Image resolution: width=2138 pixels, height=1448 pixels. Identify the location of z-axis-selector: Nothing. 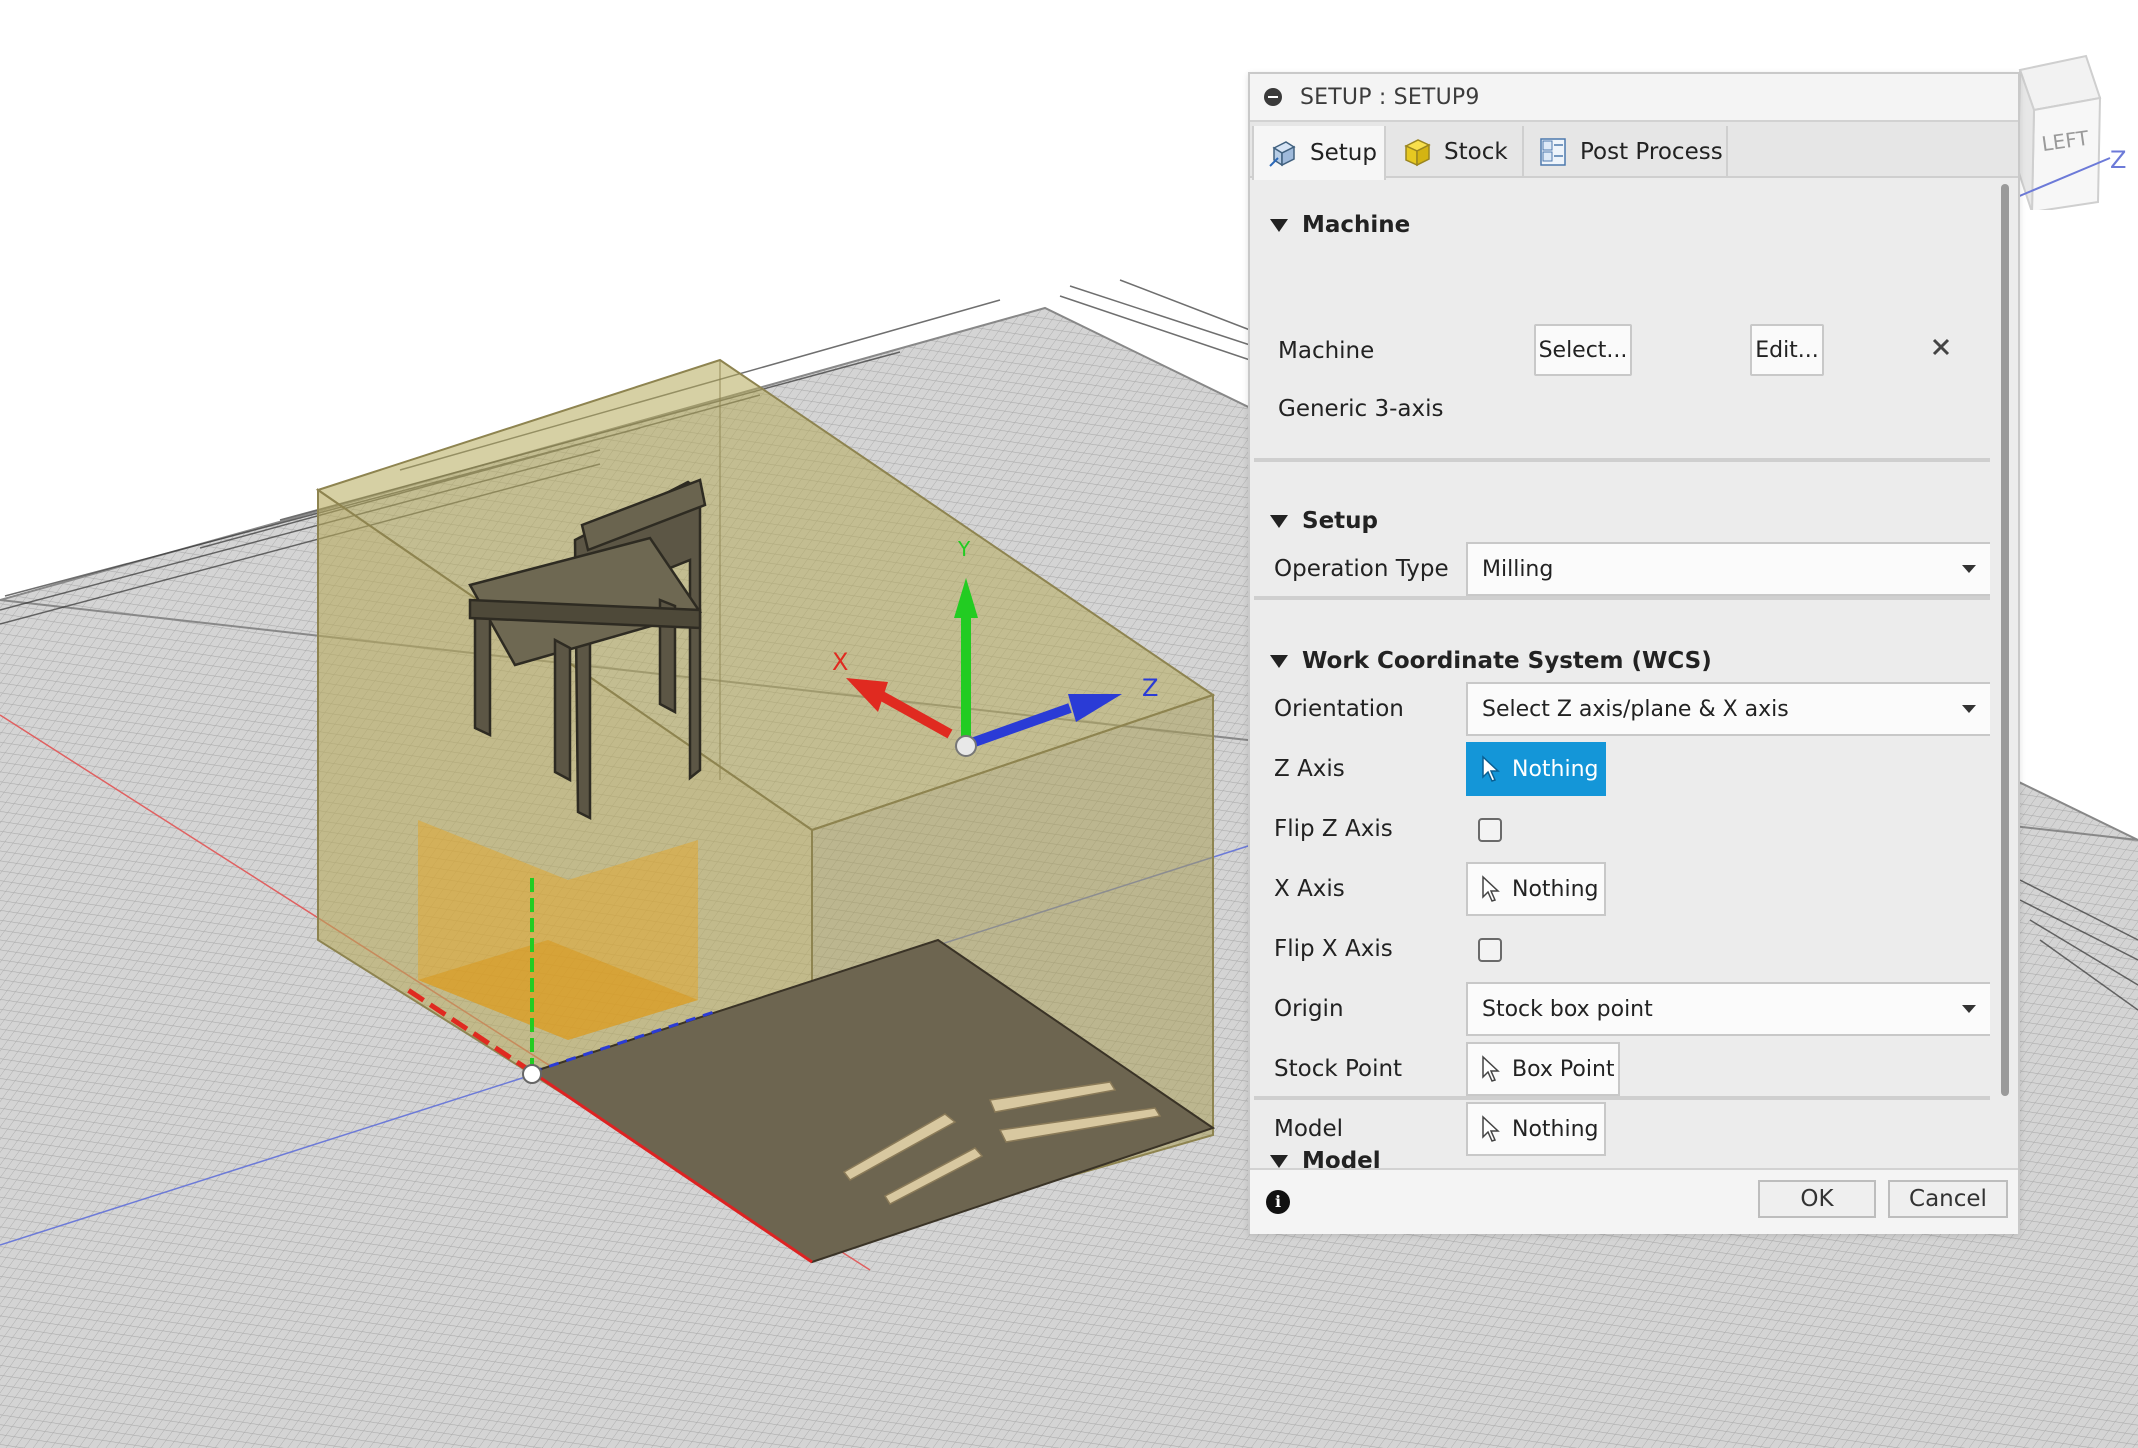
(1536, 769).